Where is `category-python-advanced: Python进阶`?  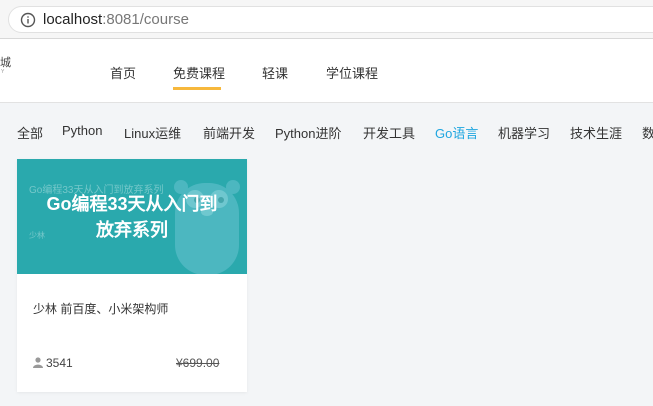 category-python-advanced: Python进阶 is located at coordinates (308, 132).